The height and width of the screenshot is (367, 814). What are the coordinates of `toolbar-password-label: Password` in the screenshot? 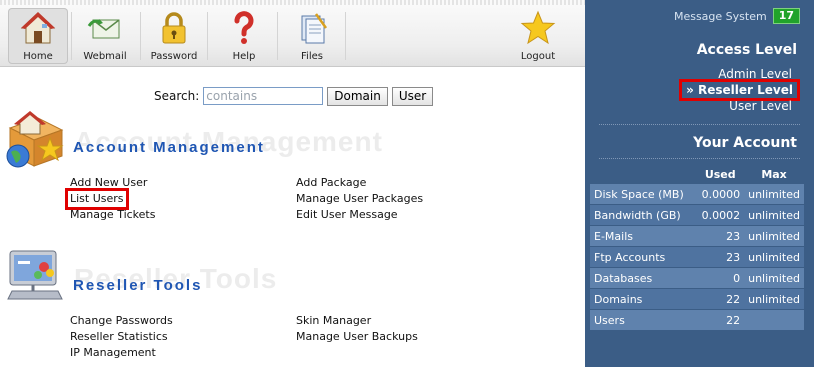 It's located at (174, 56).